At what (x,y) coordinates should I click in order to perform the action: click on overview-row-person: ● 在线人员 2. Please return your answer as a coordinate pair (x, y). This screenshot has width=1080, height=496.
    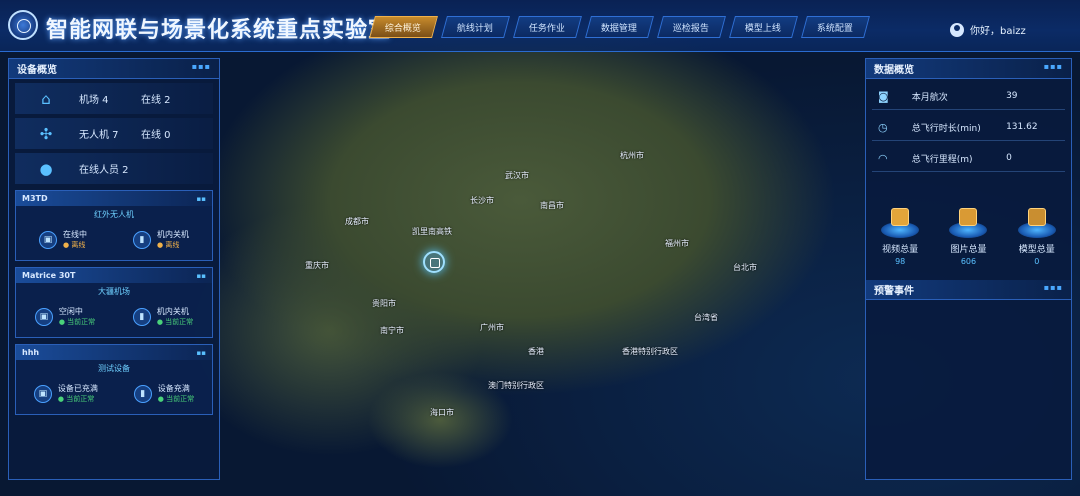
    Looking at the image, I should click on (114, 168).